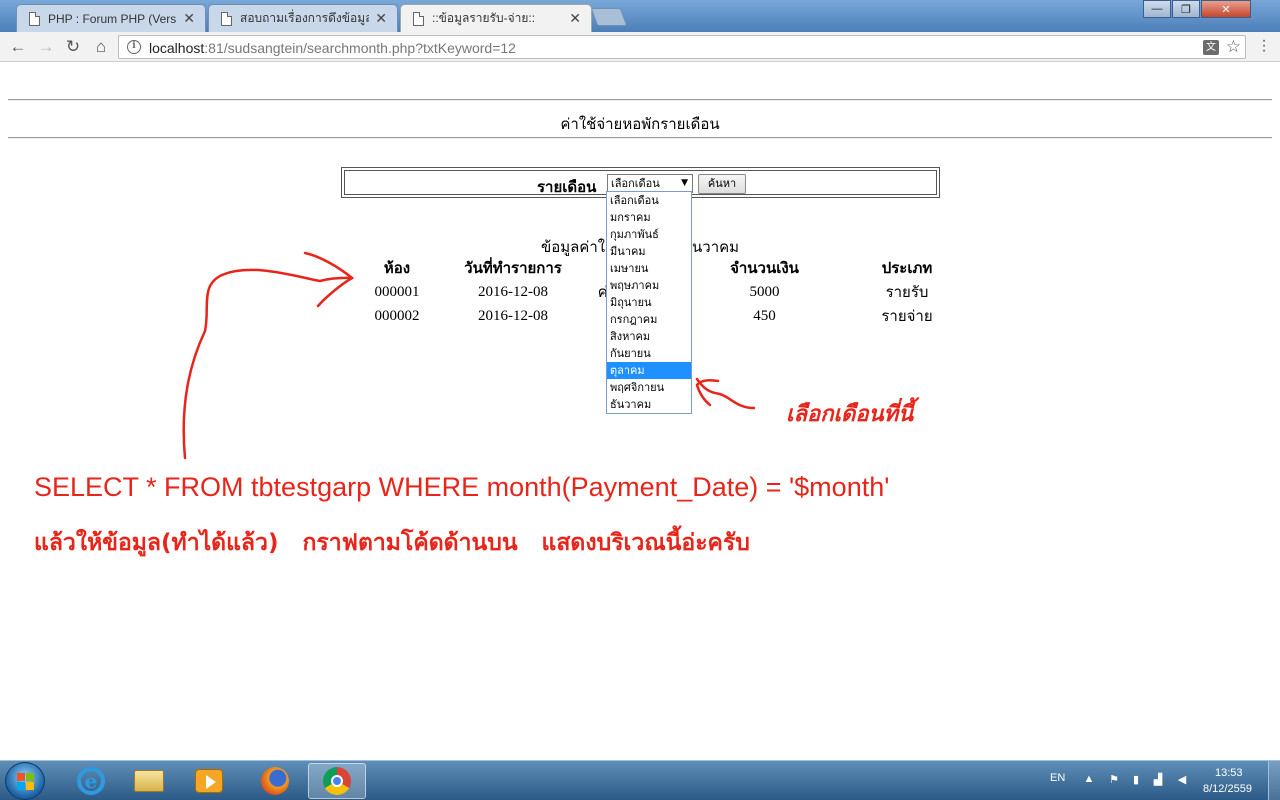 This screenshot has width=1280, height=800. What do you see at coordinates (722, 184) in the screenshot?
I see `search-button: ค้นหา` at bounding box center [722, 184].